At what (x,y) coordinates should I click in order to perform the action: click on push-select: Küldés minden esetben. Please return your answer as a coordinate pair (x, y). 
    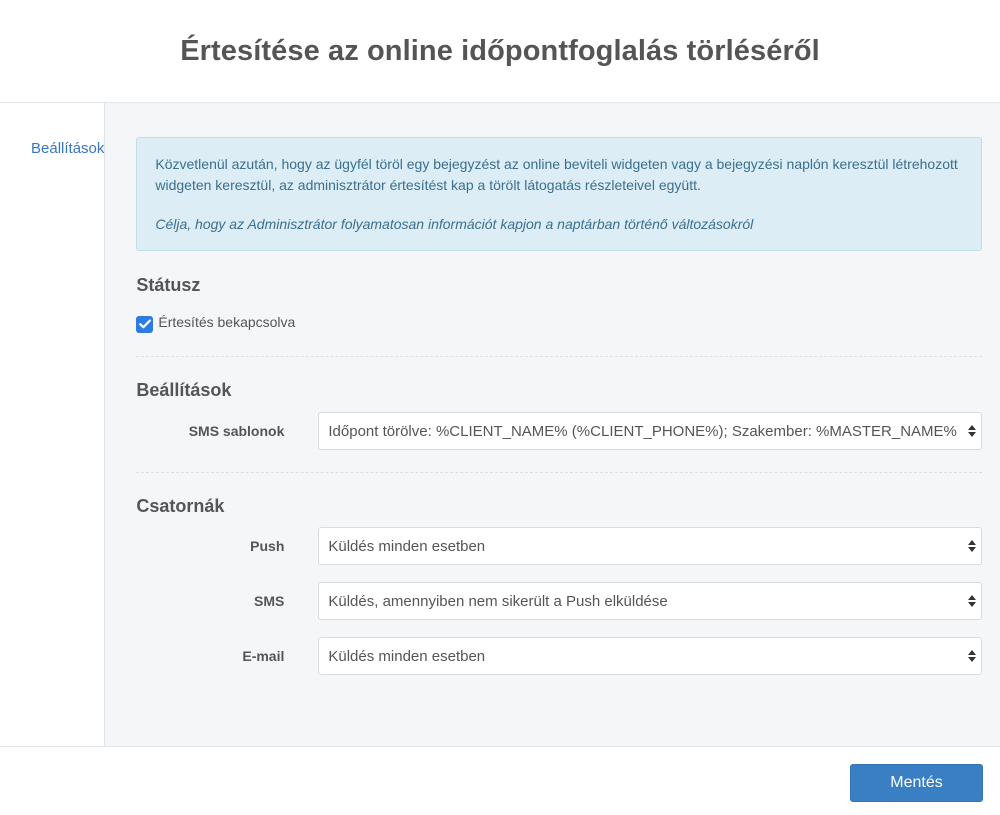
    Looking at the image, I should click on (650, 546).